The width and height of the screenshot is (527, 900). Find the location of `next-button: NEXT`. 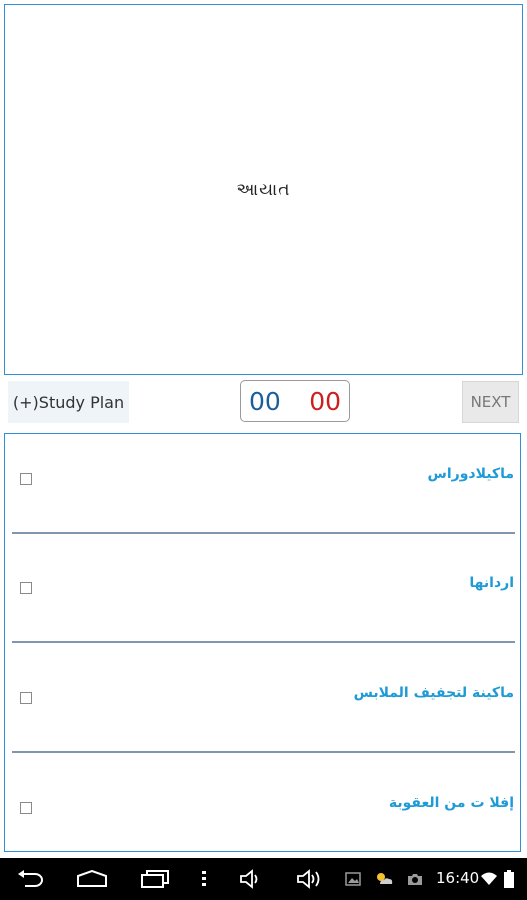

next-button: NEXT is located at coordinates (490, 402).